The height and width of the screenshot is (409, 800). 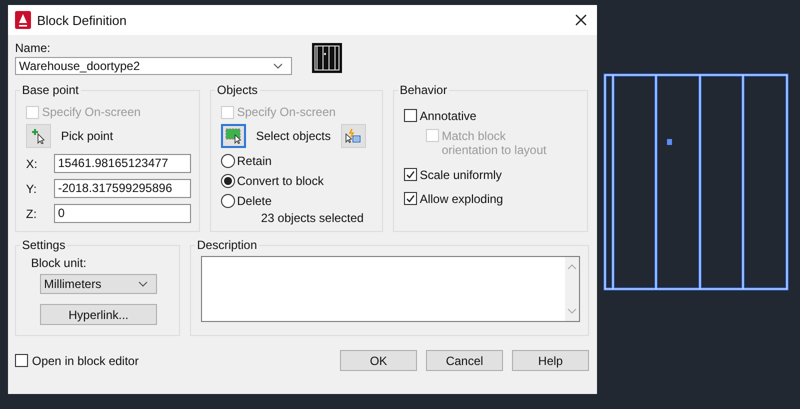 I want to click on quick-select-icon, so click(x=353, y=136).